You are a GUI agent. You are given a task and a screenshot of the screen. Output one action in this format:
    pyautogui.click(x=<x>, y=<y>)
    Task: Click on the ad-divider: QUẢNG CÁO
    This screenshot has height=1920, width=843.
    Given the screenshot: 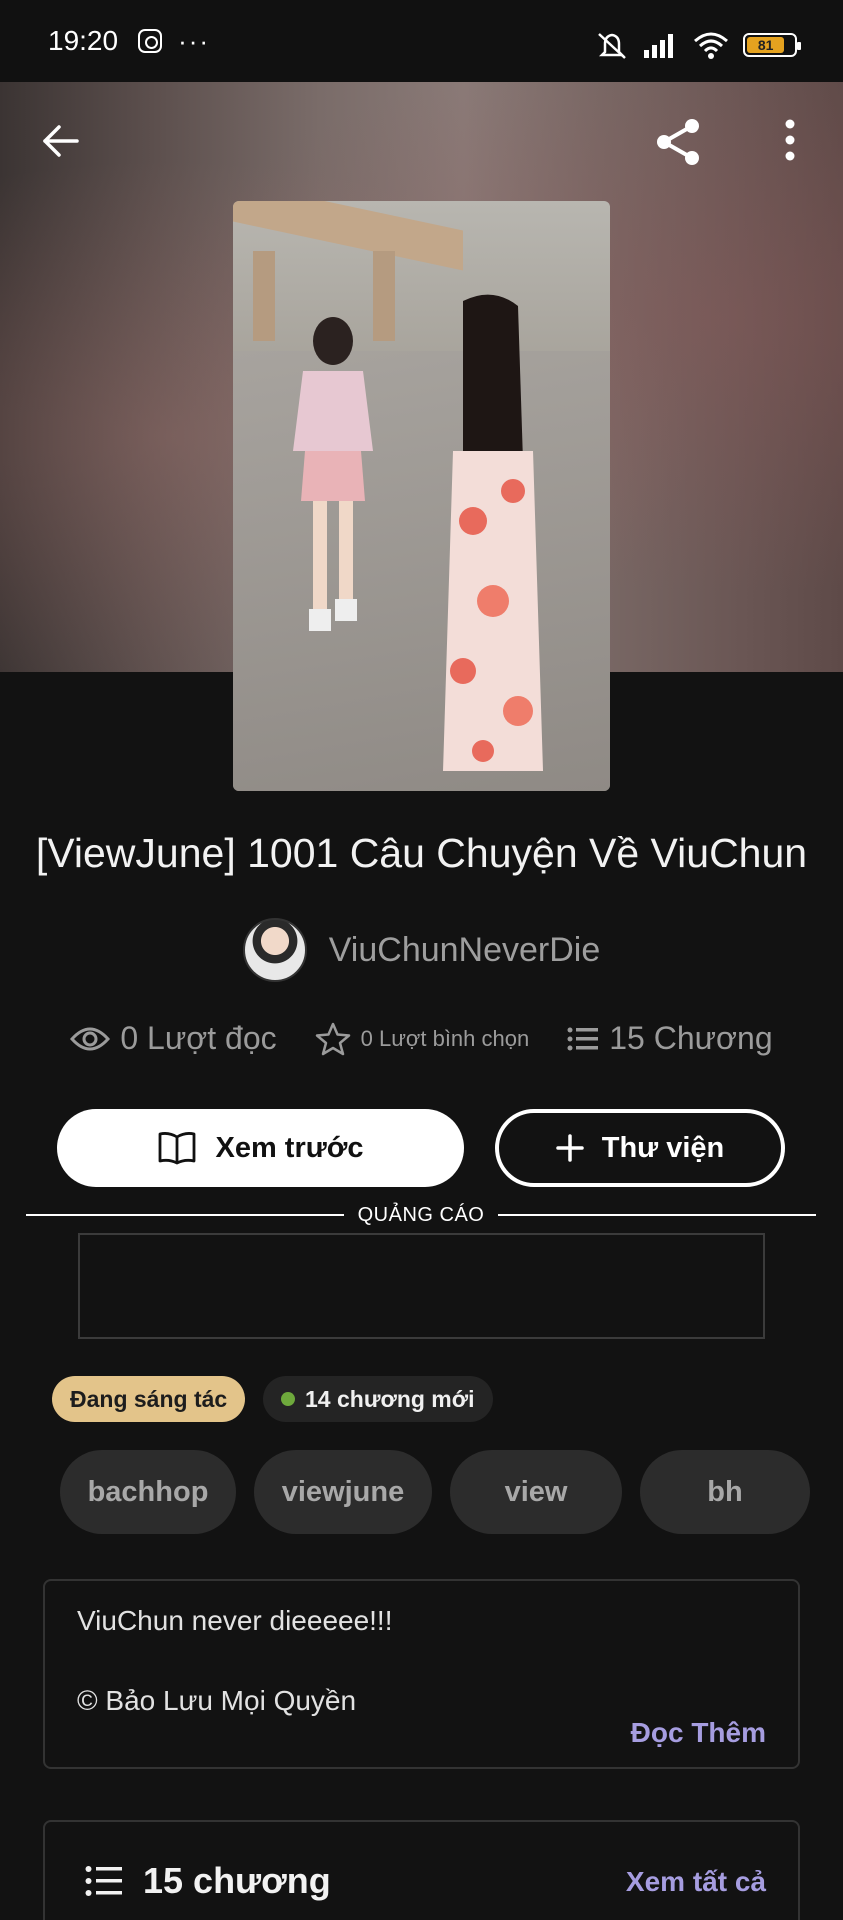 What is the action you would take?
    pyautogui.click(x=421, y=1215)
    